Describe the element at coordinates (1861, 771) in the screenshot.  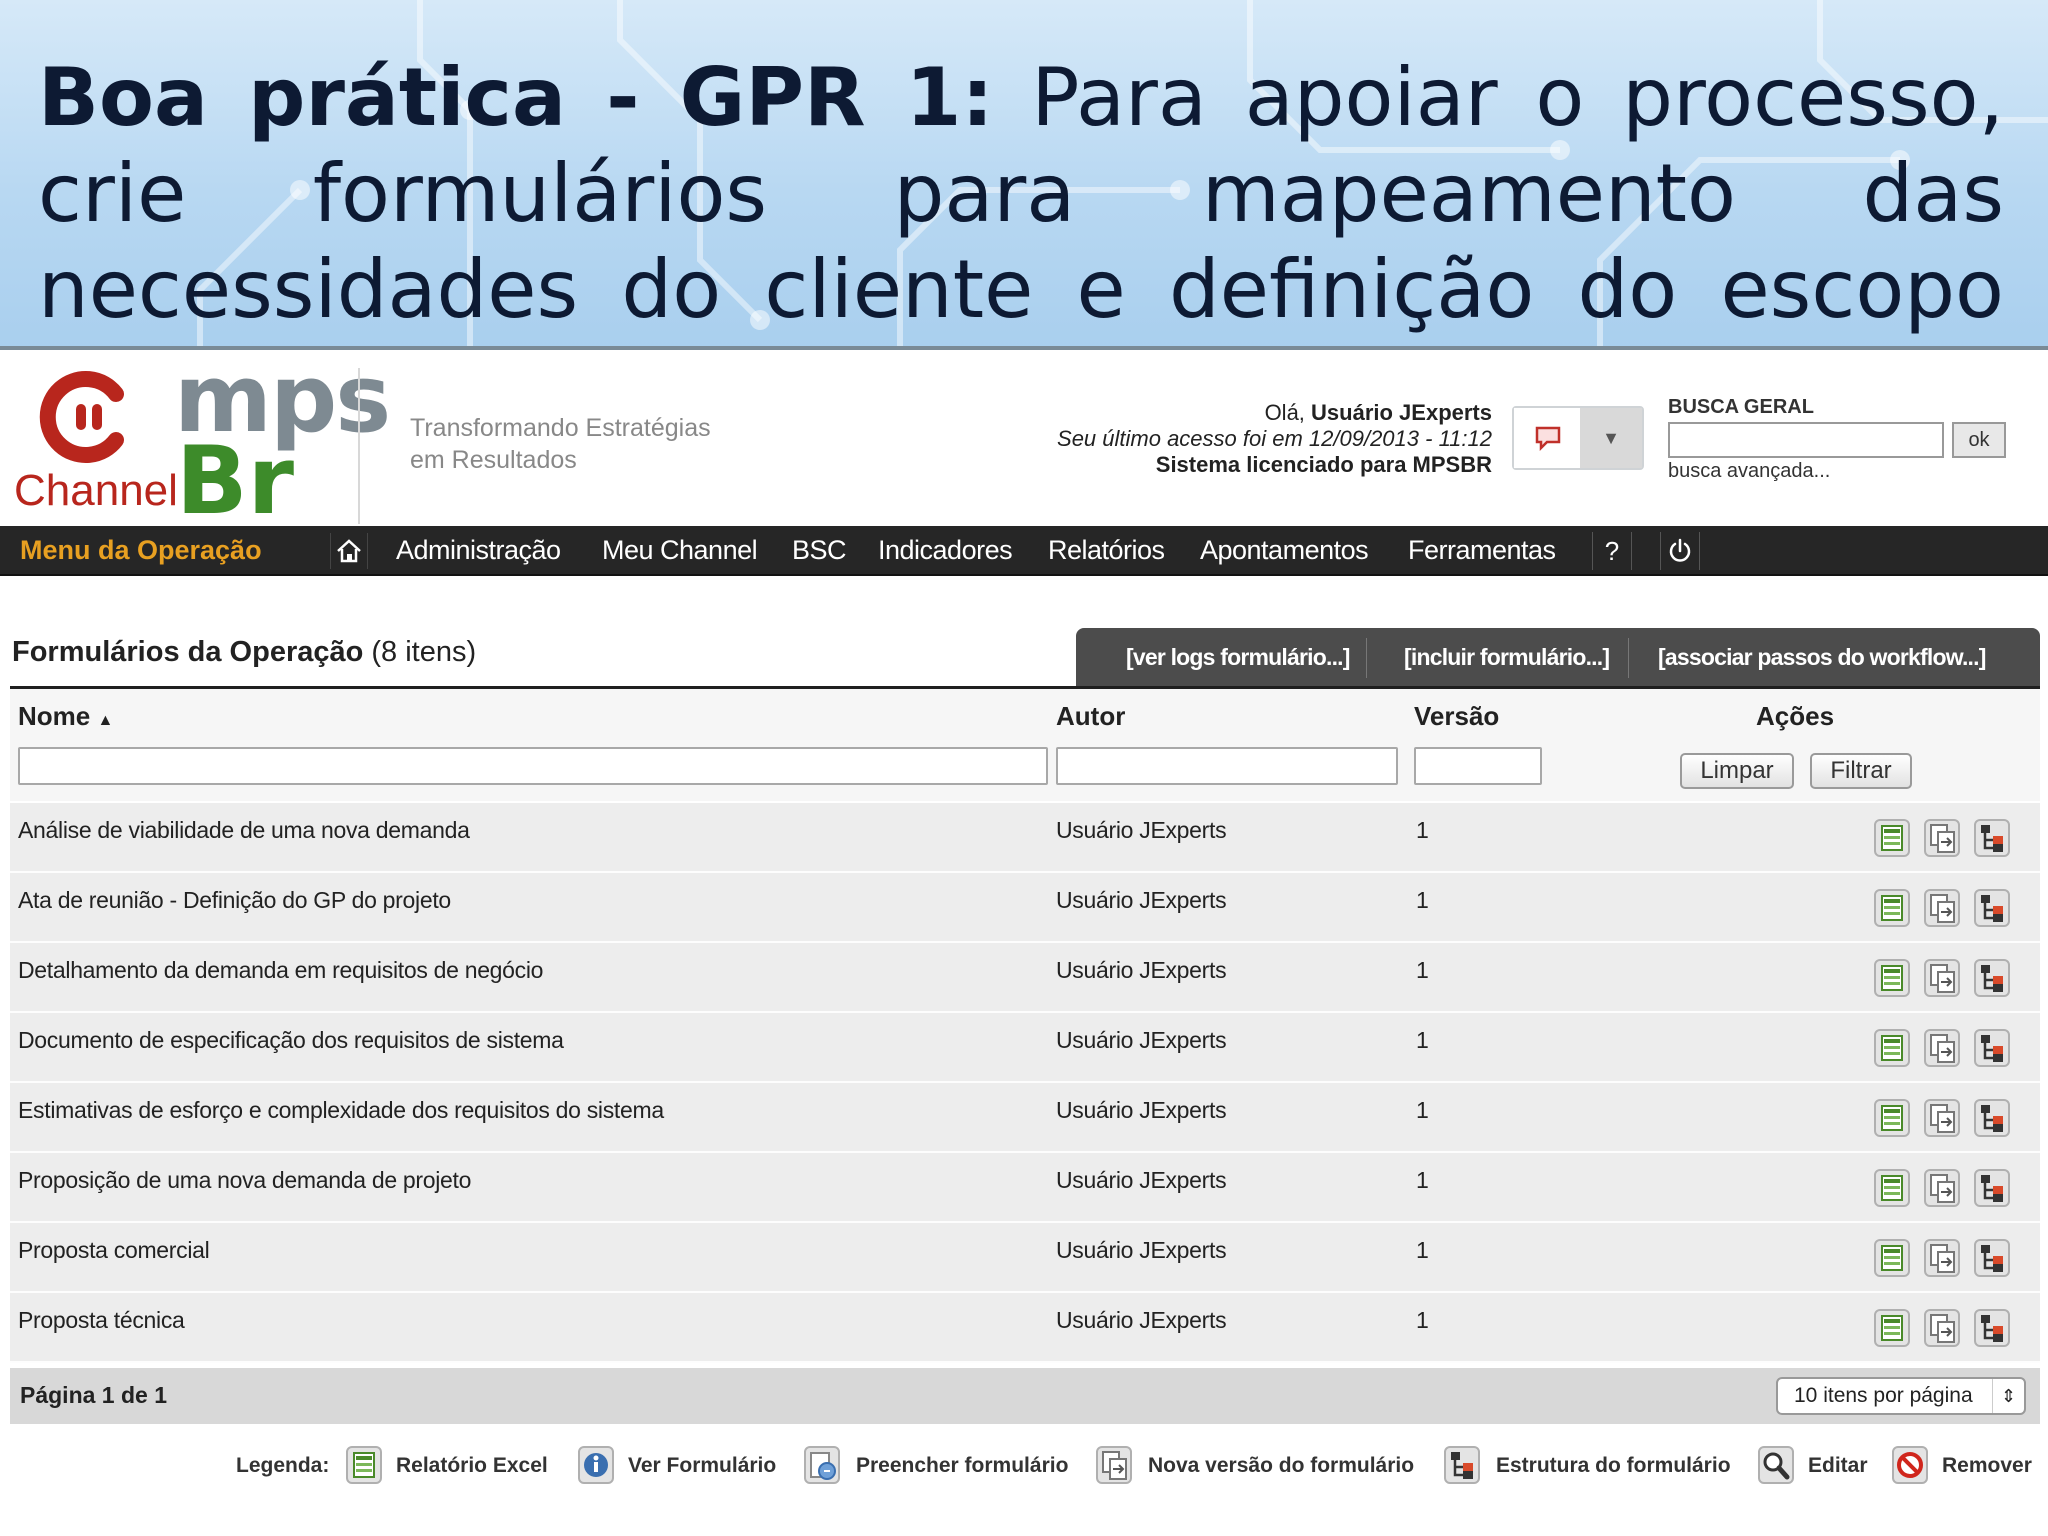
I see `filter-button: Filtrar` at that location.